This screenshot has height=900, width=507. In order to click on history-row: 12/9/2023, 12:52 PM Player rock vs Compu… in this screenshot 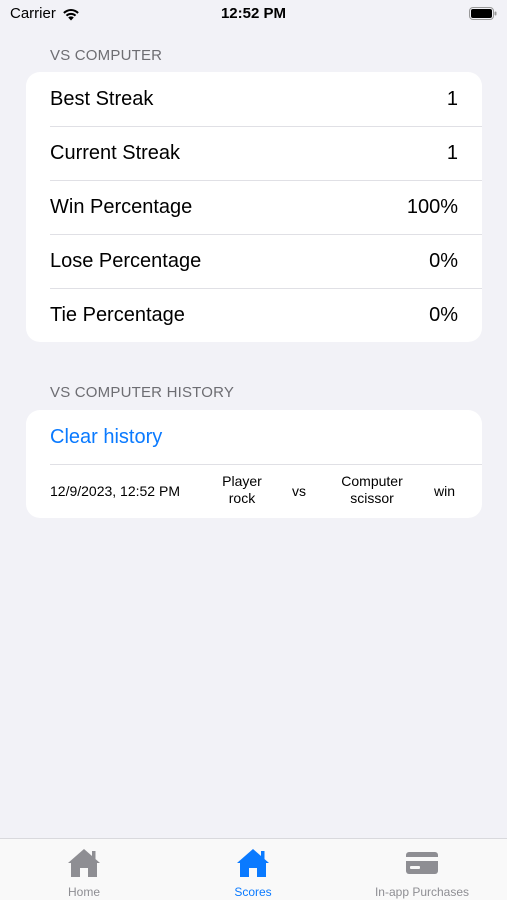, I will do `click(254, 491)`.